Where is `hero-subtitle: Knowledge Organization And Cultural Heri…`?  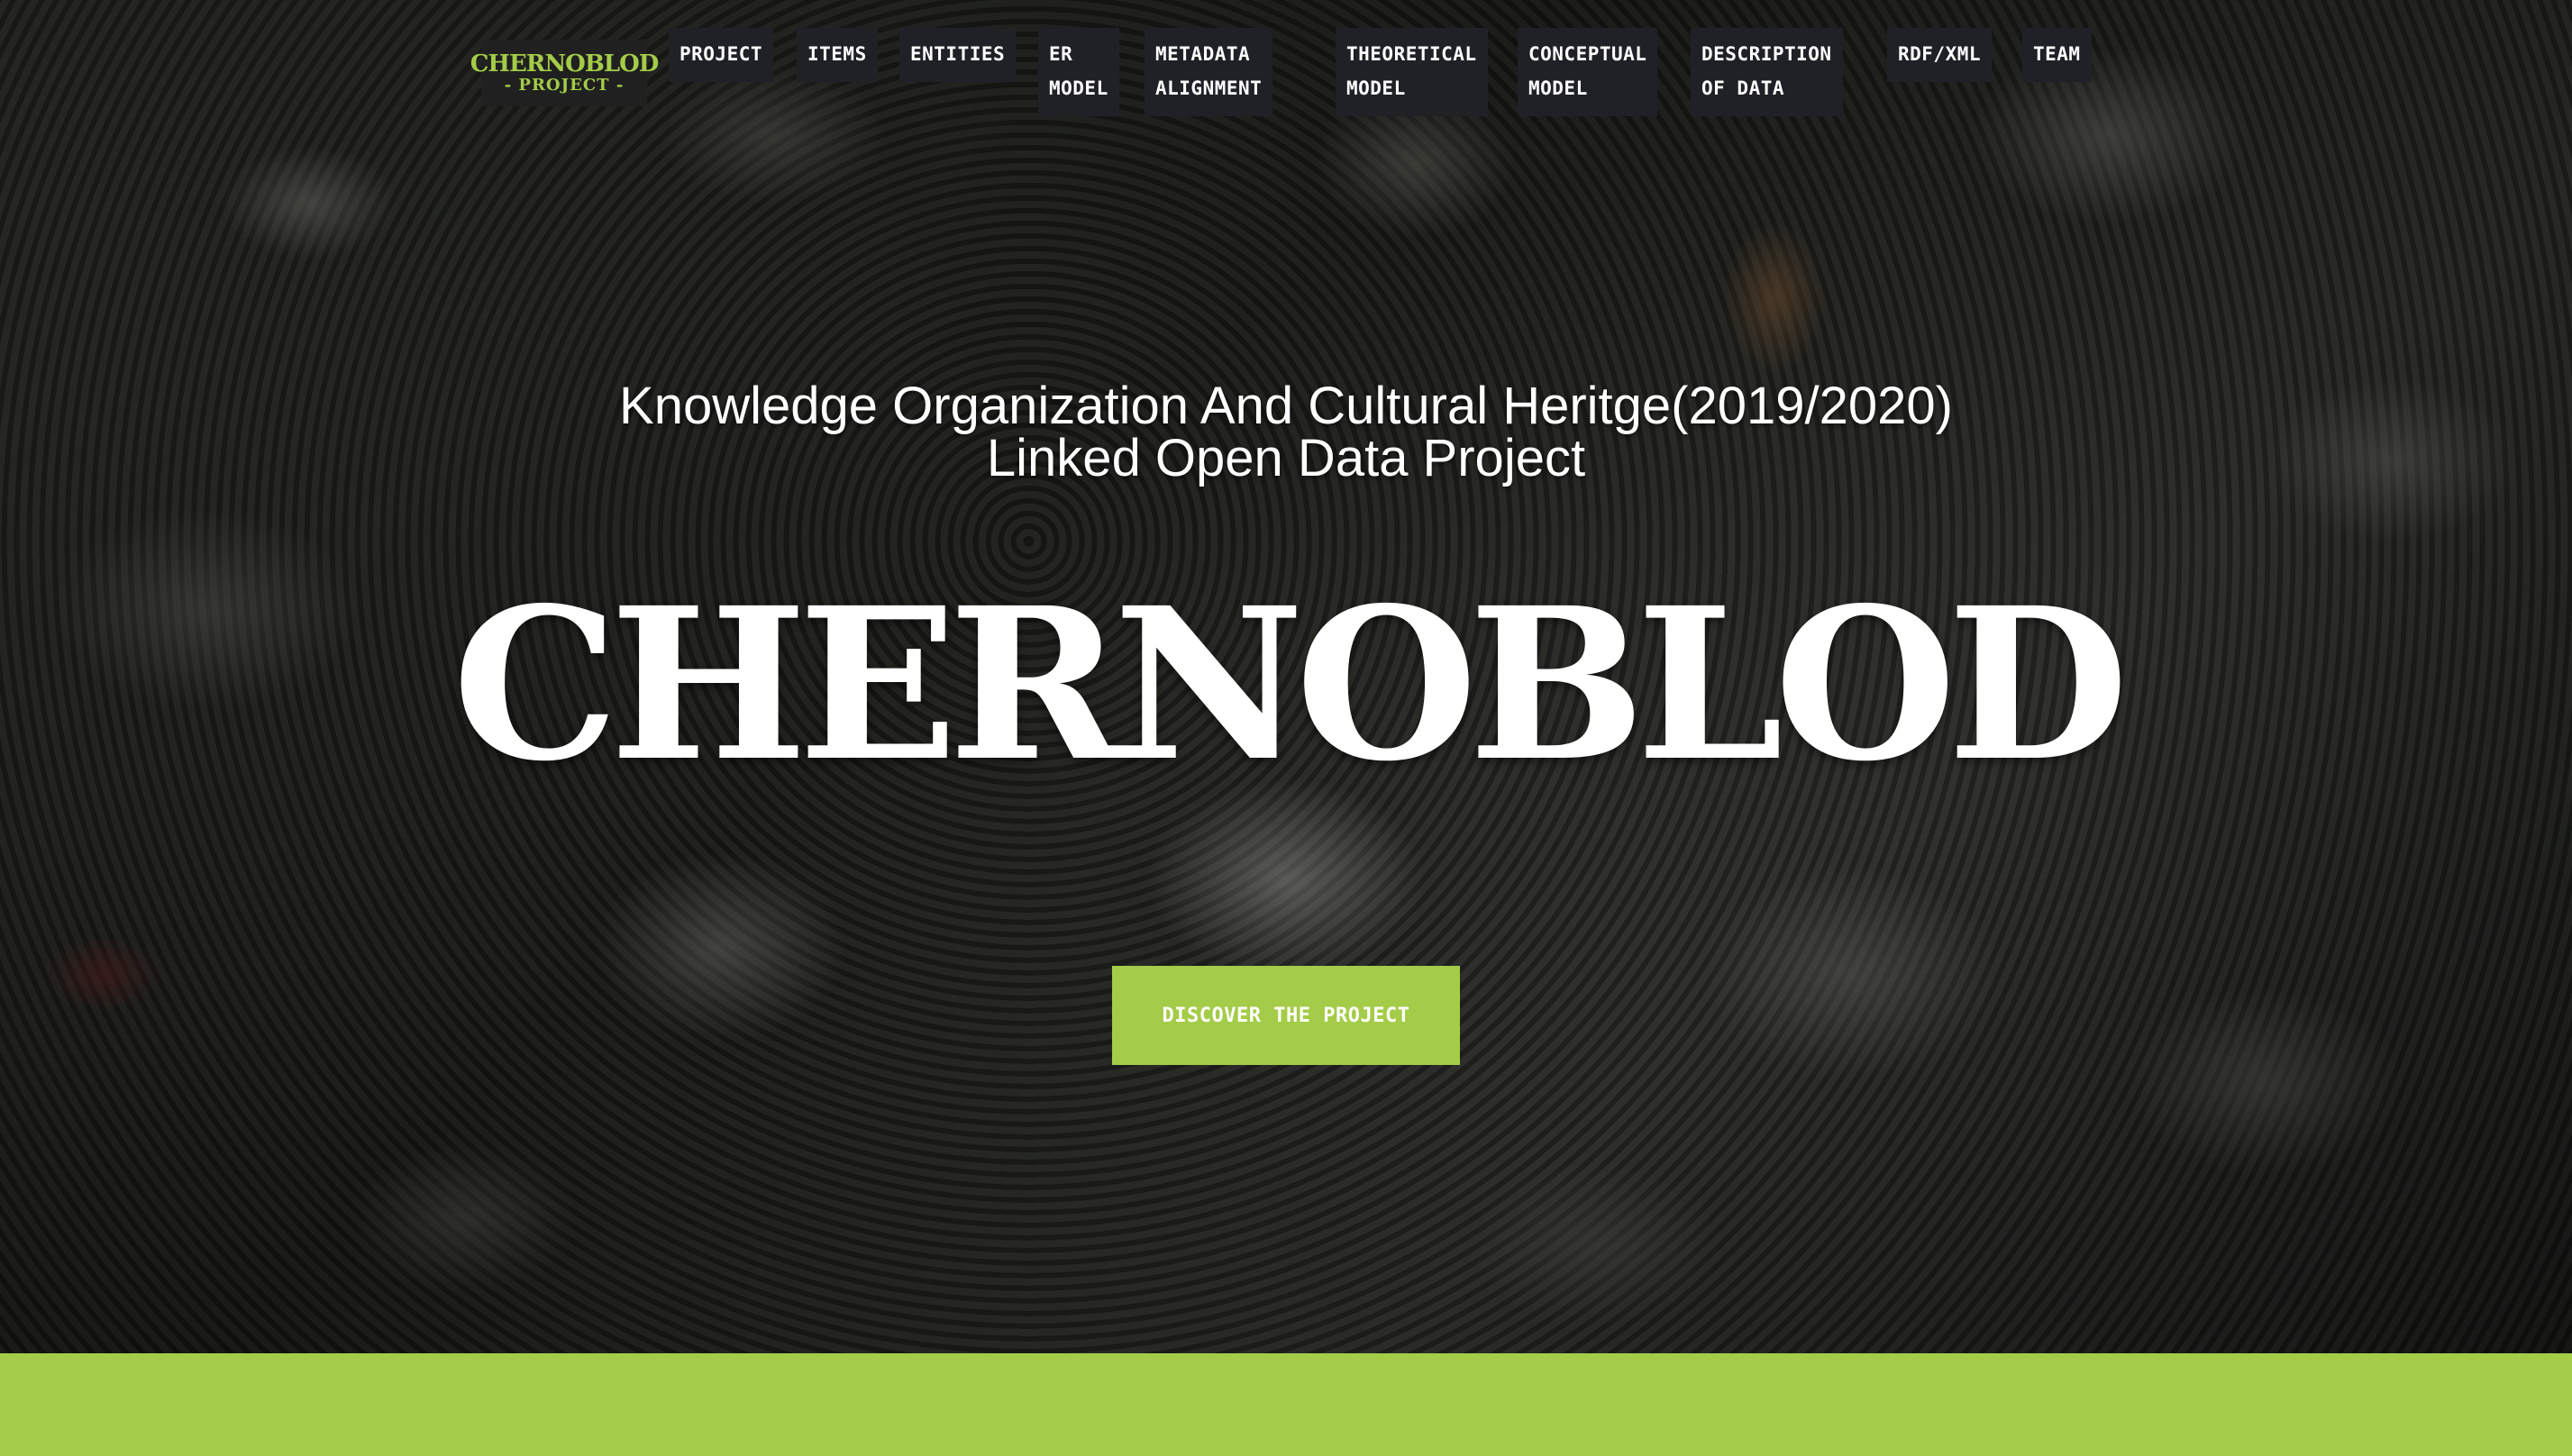
hero-subtitle: Knowledge Organization And Cultural Heri… is located at coordinates (1286, 432).